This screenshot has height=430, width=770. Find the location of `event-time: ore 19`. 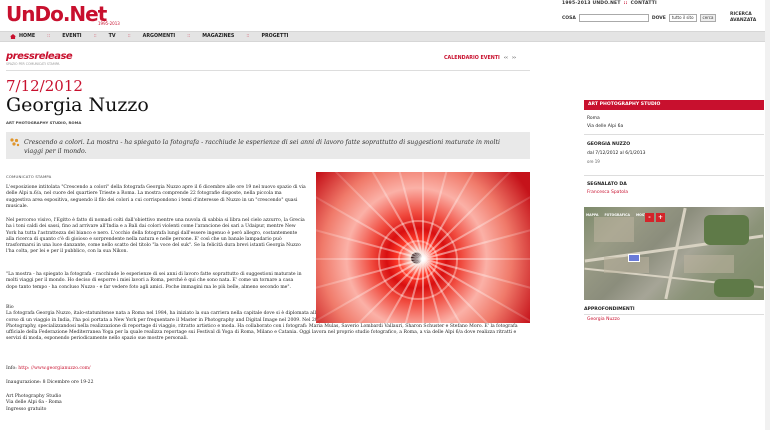

event-time: ore 19 is located at coordinates (593, 161).